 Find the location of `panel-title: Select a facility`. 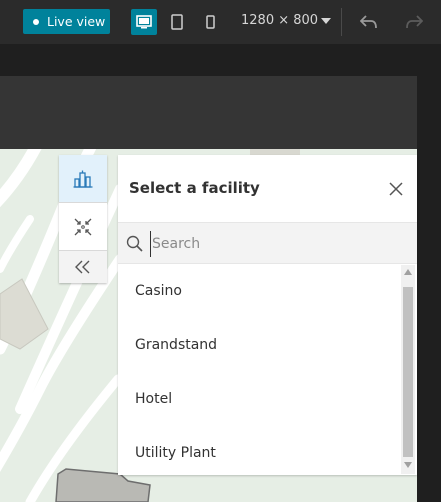

panel-title: Select a facility is located at coordinates (194, 188).